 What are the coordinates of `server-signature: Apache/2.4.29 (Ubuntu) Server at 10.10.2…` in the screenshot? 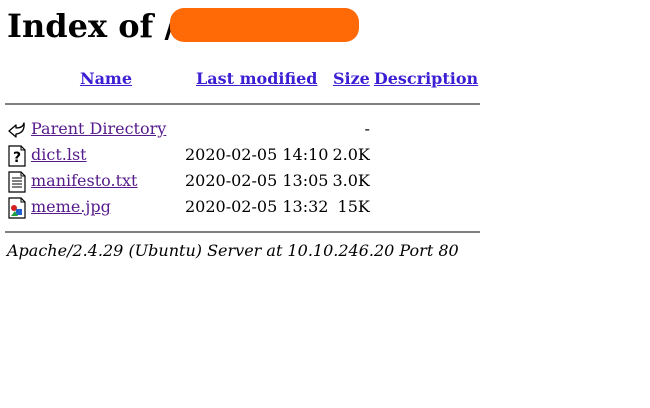 It's located at (233, 250).